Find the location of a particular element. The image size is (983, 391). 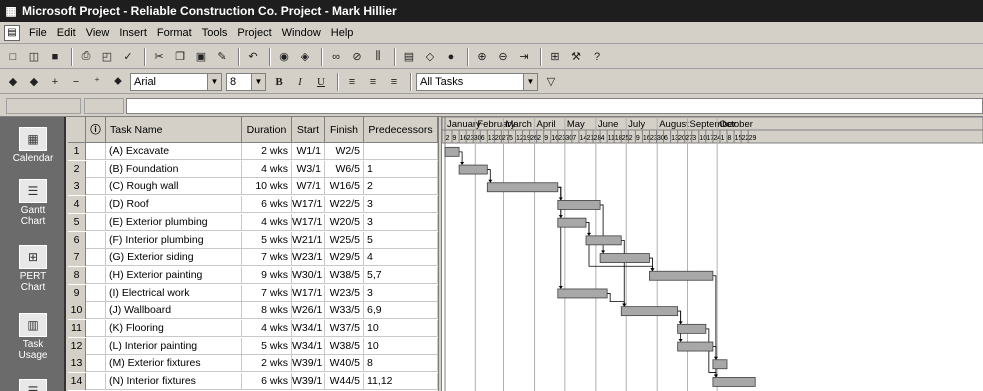

column-header-task-name: Task Name is located at coordinates (174, 130).